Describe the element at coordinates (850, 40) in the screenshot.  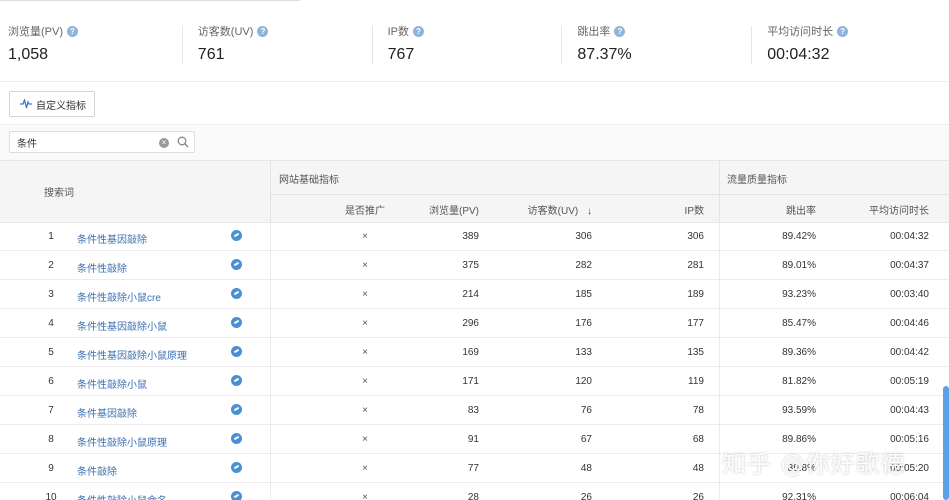
I see `stat-duration: 平均访问时长? 00:04:32` at that location.